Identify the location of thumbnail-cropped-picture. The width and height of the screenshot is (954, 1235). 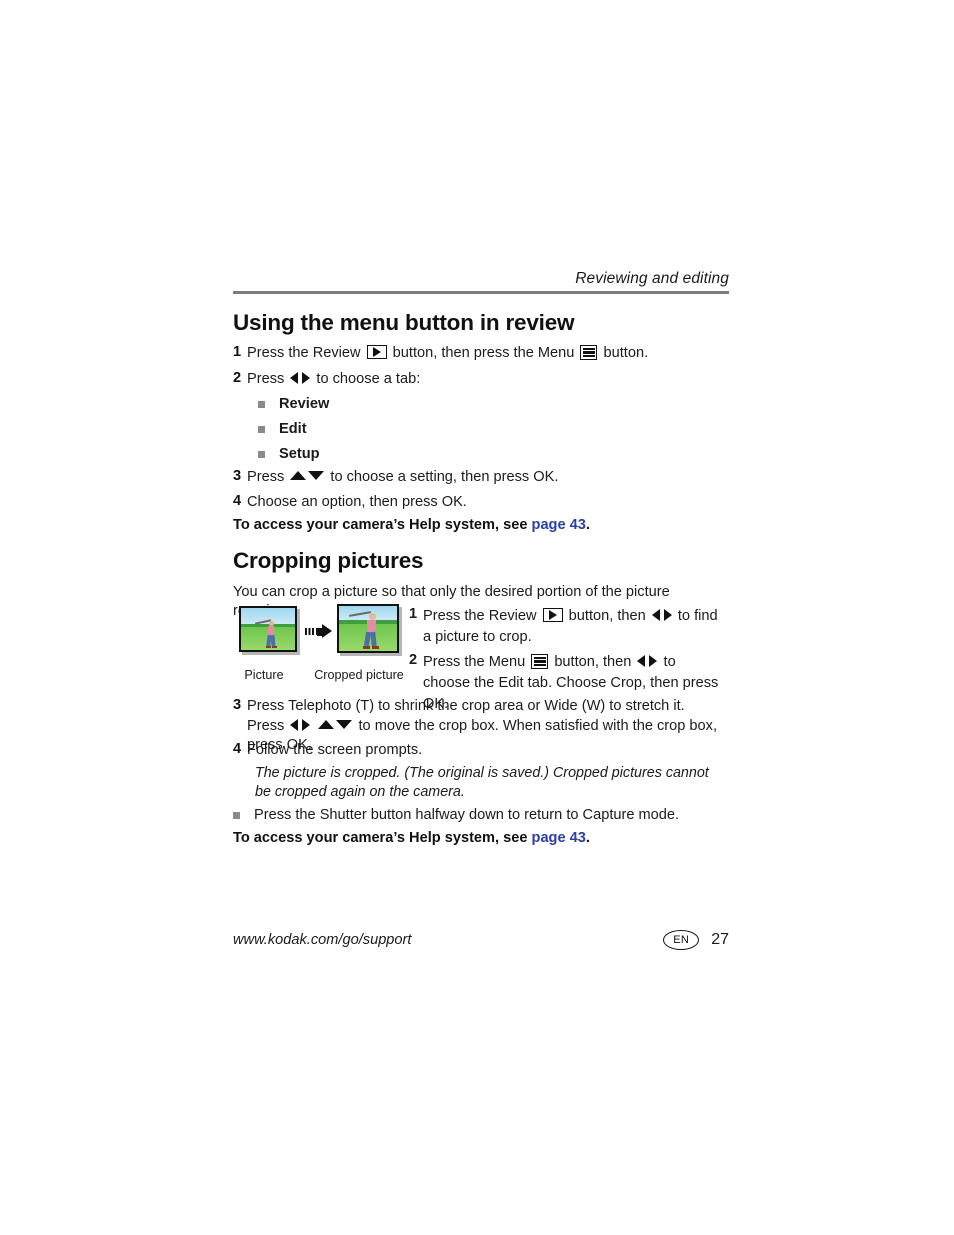
(368, 628).